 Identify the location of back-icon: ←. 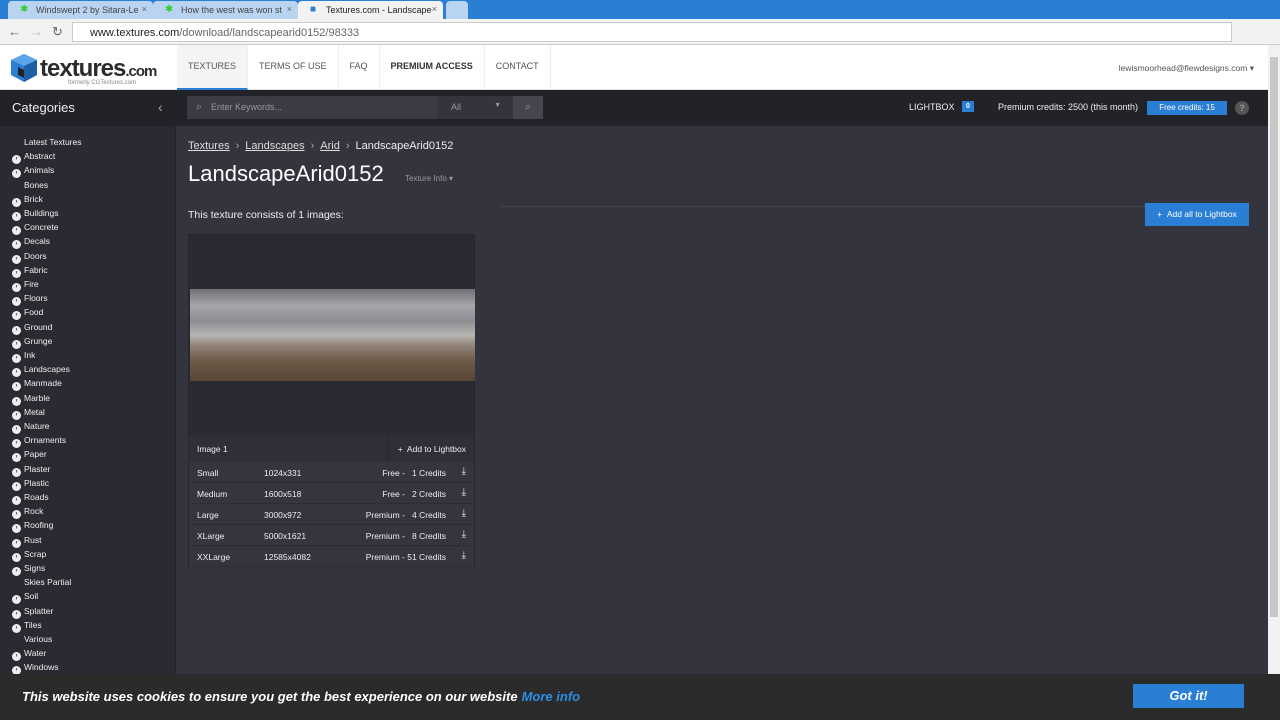
(14, 31).